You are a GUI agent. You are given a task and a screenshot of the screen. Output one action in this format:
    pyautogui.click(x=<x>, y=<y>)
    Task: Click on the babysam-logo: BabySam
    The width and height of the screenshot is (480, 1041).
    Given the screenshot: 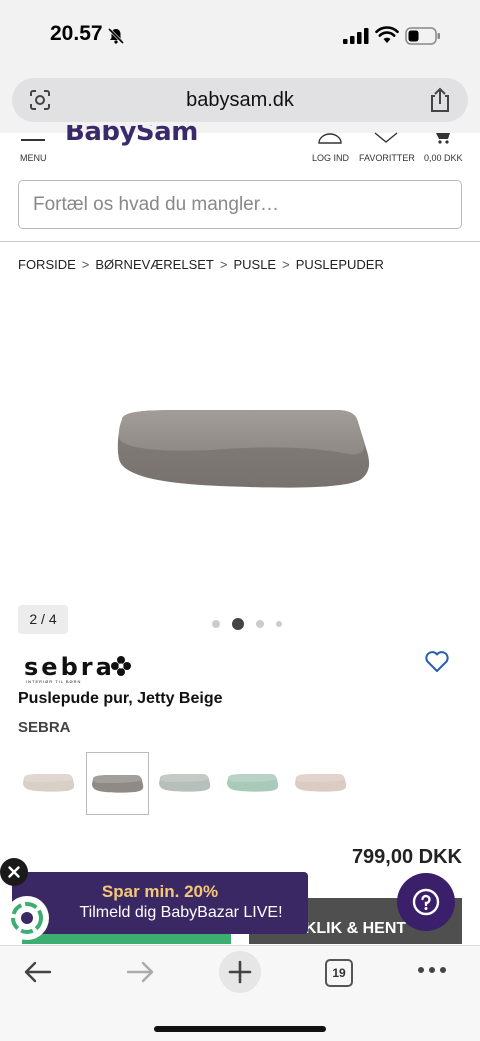 What is the action you would take?
    pyautogui.click(x=131, y=137)
    